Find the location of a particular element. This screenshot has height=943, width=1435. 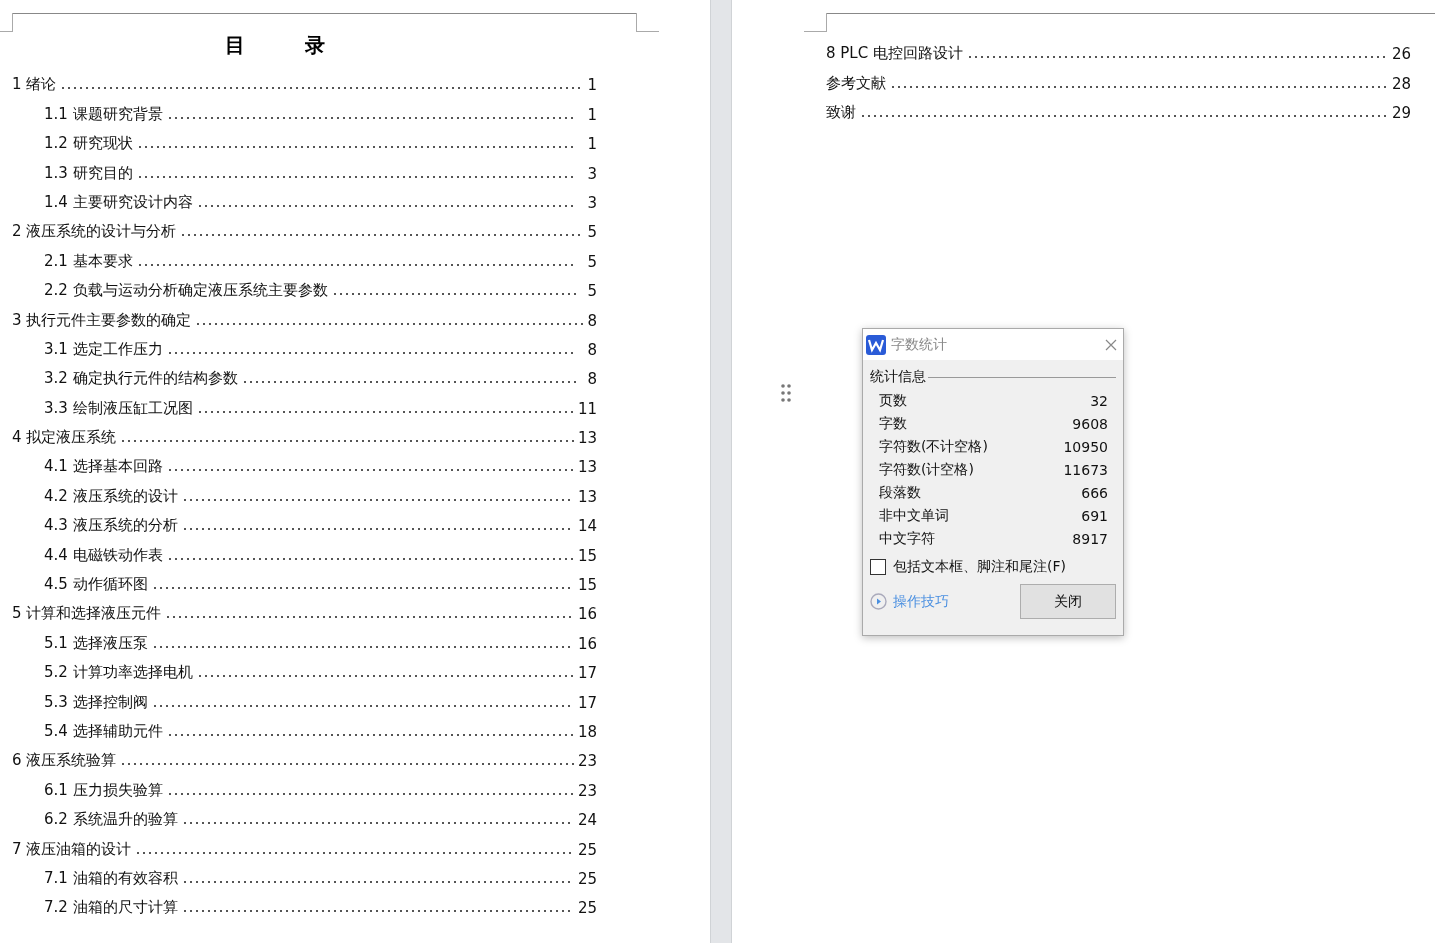

toc-entry: 1.4 主要研究设计内容 is located at coordinates (118, 202).